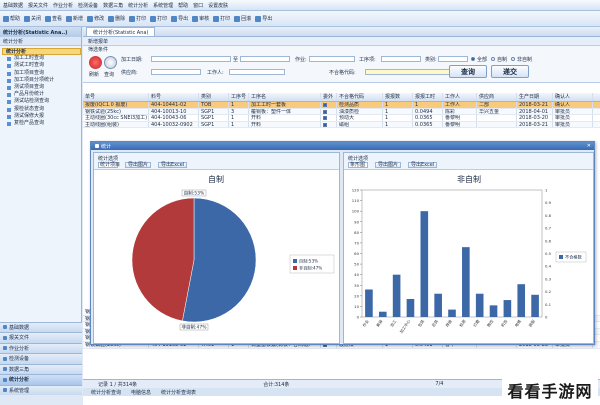  I want to click on tree-item: 加工项目查询, so click(41, 73).